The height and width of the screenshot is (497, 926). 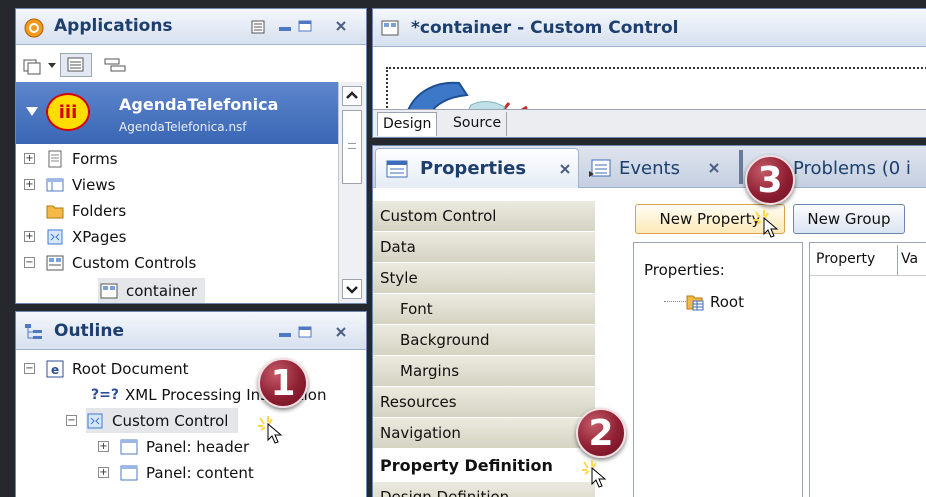 I want to click on property-tree-root: Root, so click(x=715, y=301).